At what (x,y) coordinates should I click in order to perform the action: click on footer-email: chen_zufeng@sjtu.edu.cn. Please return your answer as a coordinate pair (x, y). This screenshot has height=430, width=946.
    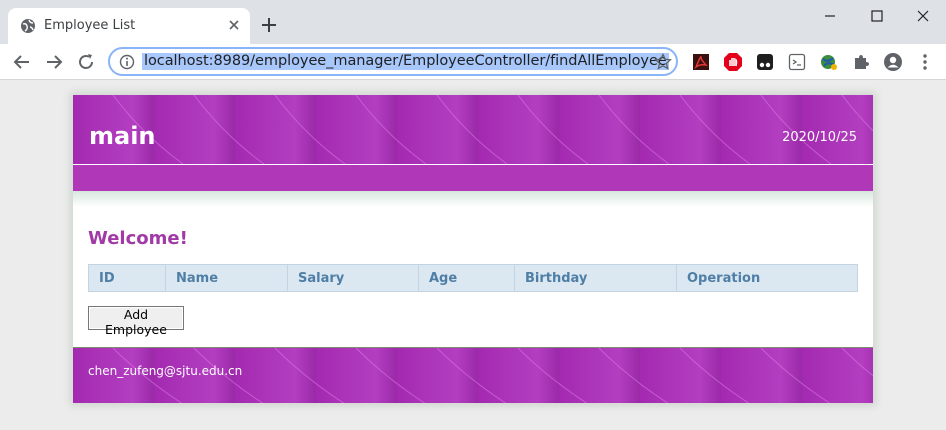
    Looking at the image, I should click on (165, 371).